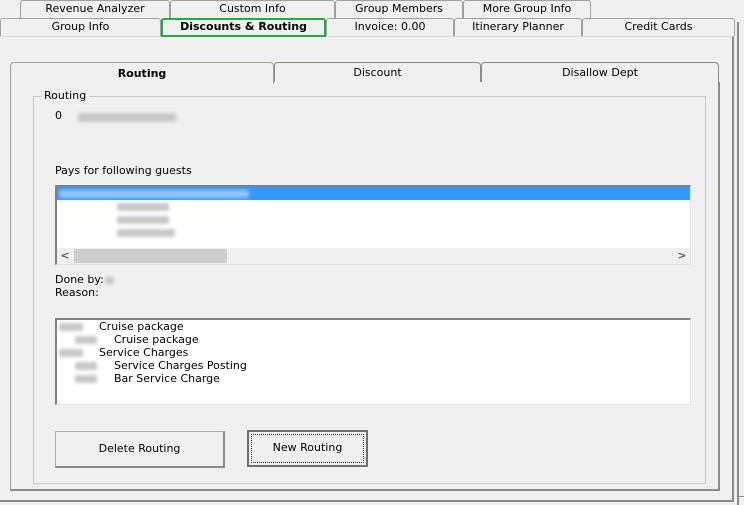 The image size is (744, 505). I want to click on scrollbar-thumb, so click(150, 256).